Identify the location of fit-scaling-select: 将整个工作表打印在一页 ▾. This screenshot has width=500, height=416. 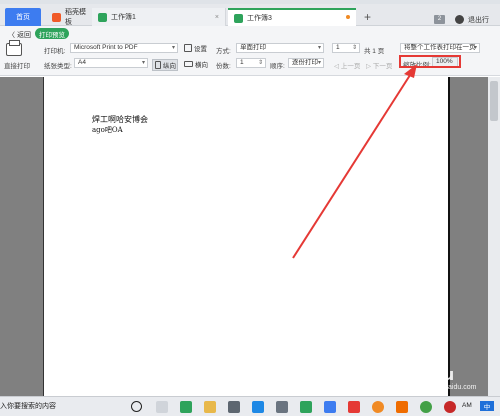
(440, 48).